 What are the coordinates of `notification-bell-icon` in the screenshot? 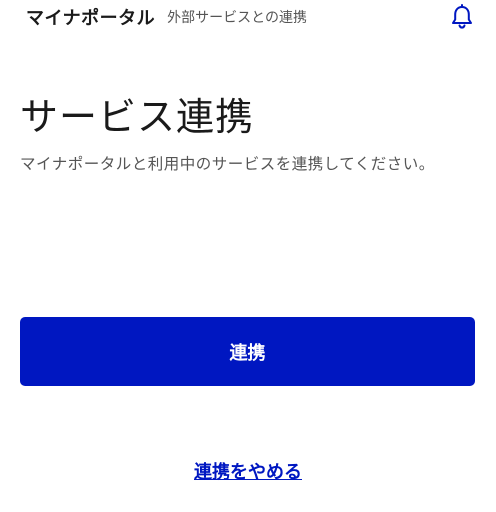 It's located at (462, 17).